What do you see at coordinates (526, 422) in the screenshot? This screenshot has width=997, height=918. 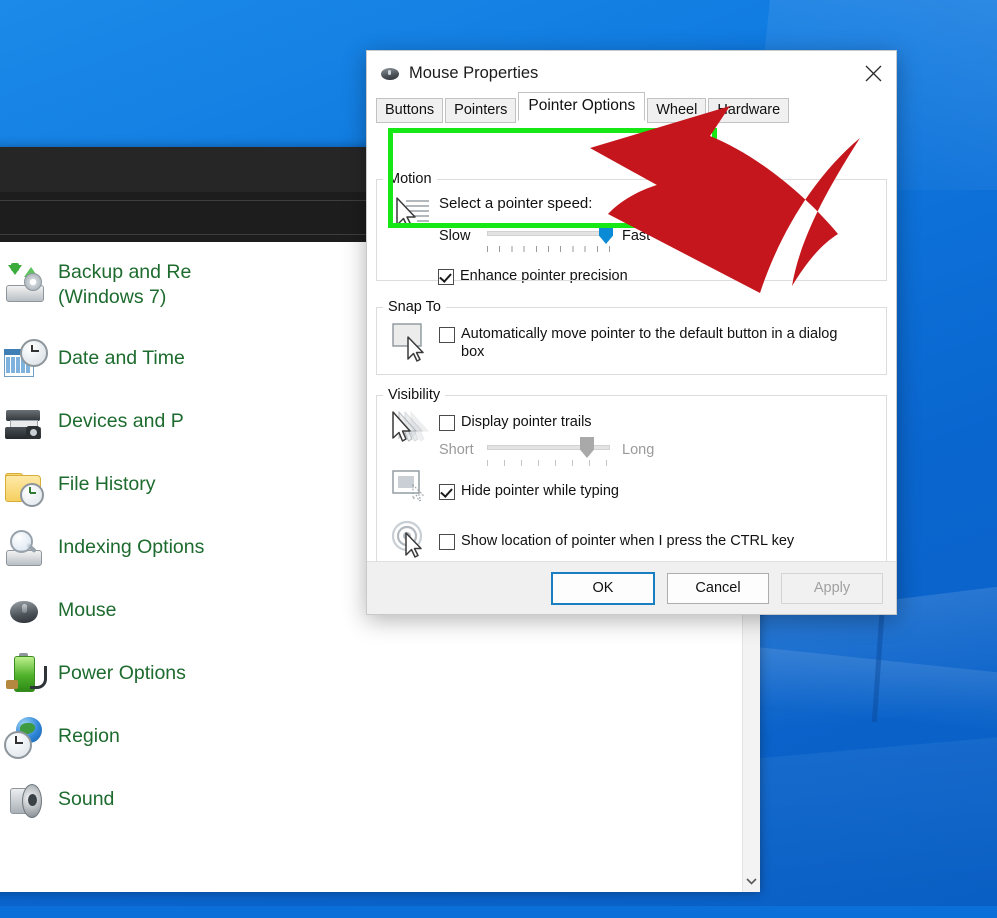 I see `checkbox-label: Display pointer trails` at bounding box center [526, 422].